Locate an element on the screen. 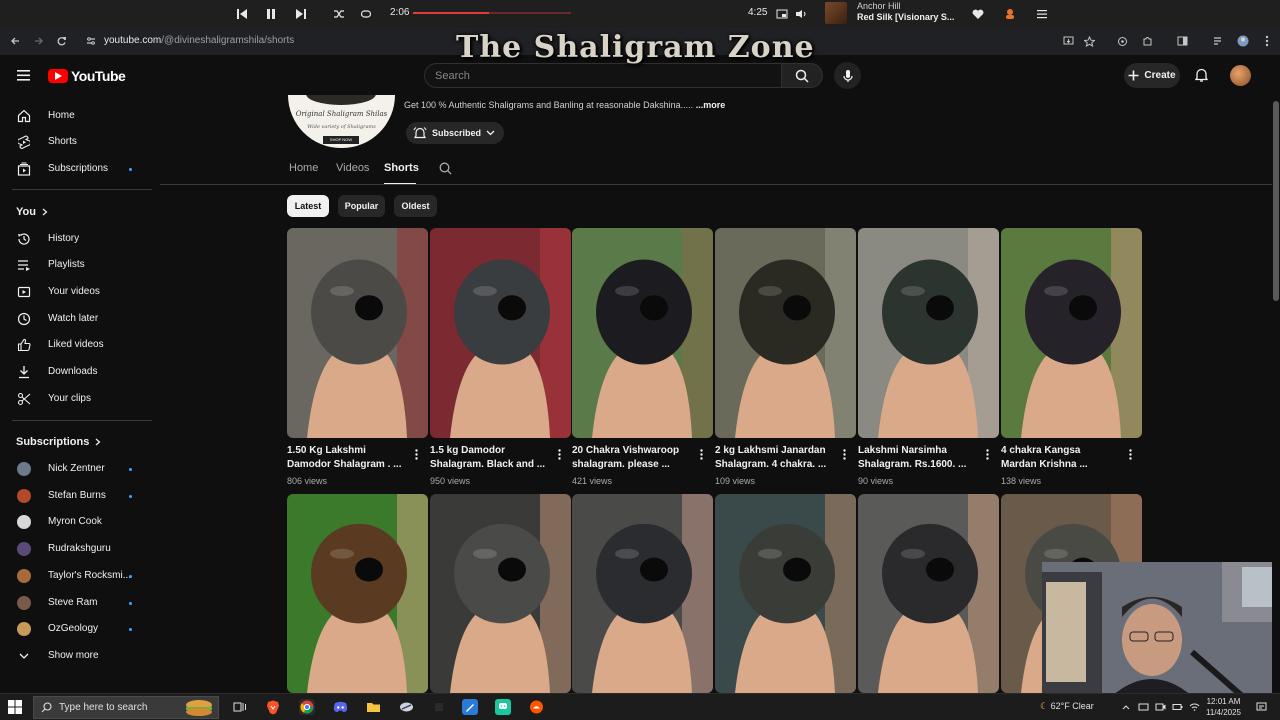  install-app-icon is located at coordinates (1068, 41).